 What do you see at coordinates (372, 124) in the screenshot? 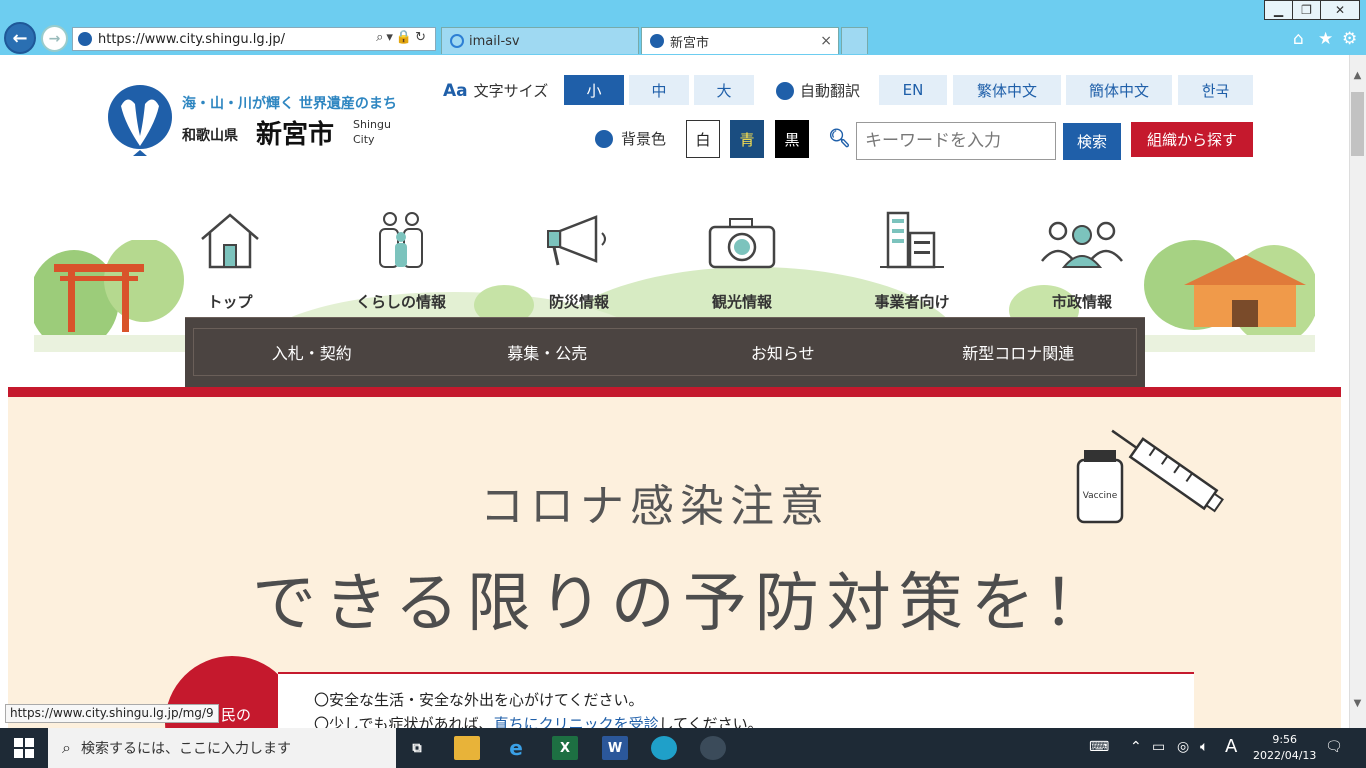
I see `city-name-en-1: Shingu` at bounding box center [372, 124].